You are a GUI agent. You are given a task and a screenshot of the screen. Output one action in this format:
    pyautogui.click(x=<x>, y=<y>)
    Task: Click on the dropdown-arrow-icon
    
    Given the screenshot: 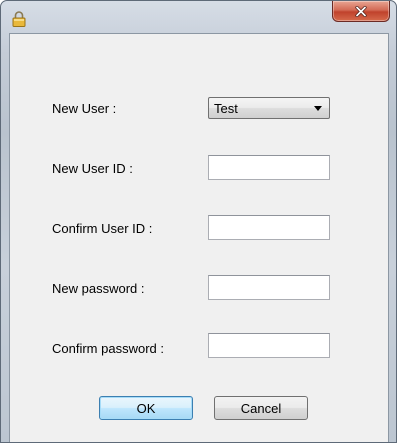 What is the action you would take?
    pyautogui.click(x=318, y=108)
    